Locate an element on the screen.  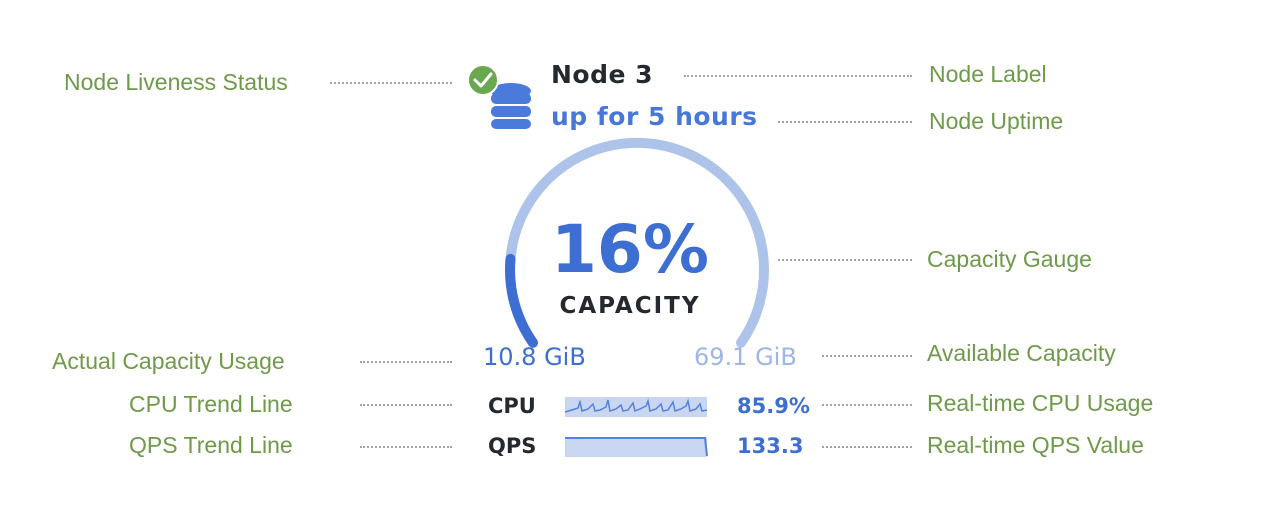
capacity-used-value: 10.8 GiB is located at coordinates (534, 357).